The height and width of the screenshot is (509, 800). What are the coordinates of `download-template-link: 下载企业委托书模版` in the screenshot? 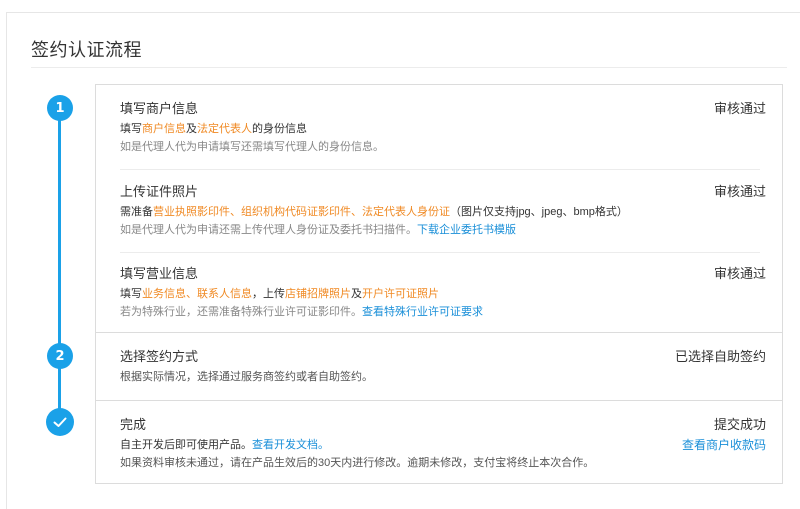 It's located at (466, 230).